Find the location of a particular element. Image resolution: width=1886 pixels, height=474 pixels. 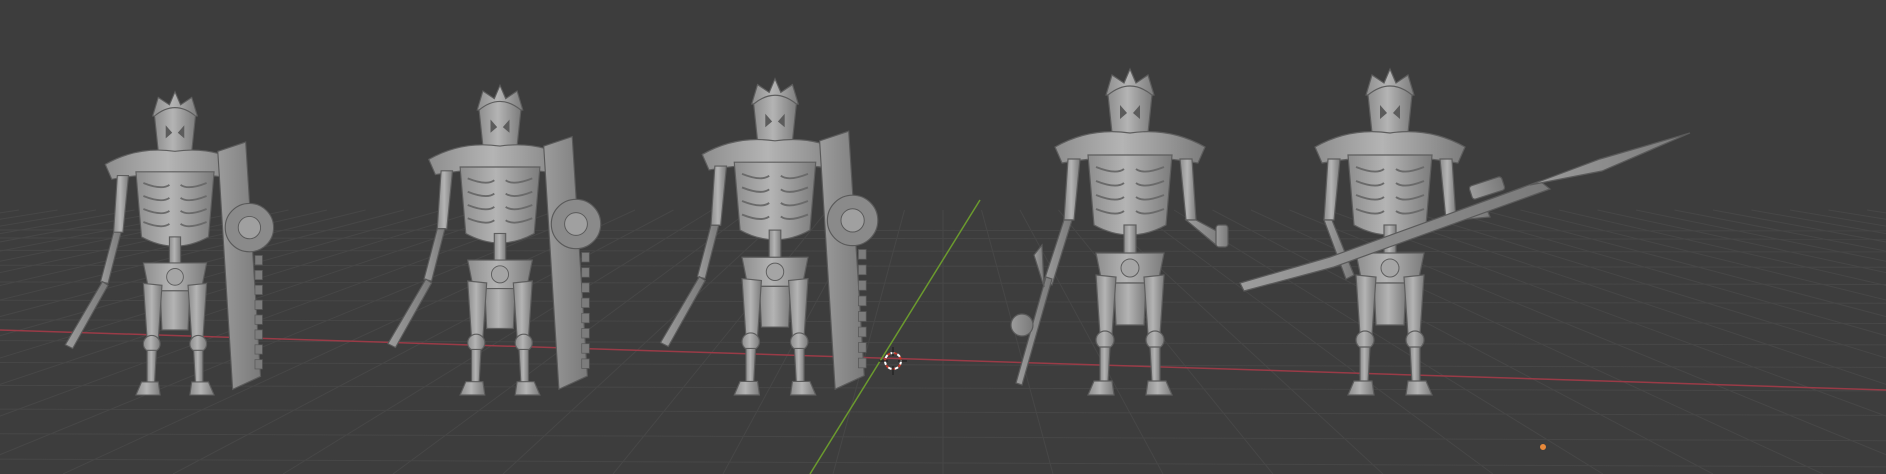

3d-cursor-icon is located at coordinates (893, 361).